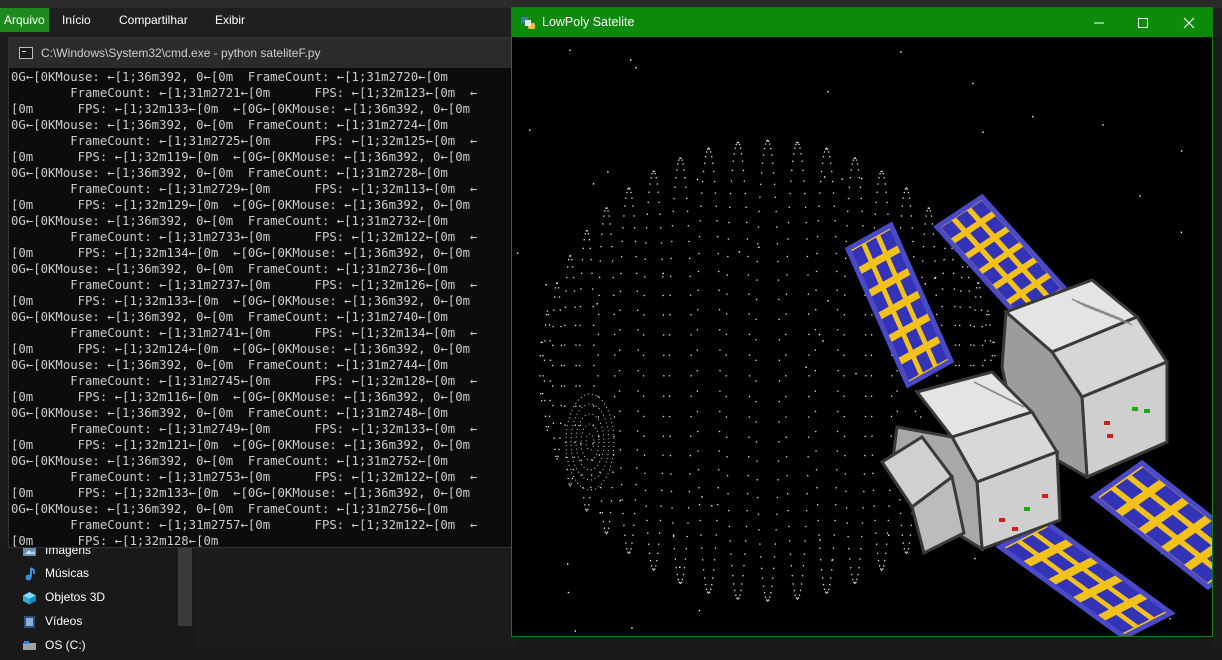 The image size is (1222, 660). I want to click on nav-item-videos: Vídeos, so click(52, 621).